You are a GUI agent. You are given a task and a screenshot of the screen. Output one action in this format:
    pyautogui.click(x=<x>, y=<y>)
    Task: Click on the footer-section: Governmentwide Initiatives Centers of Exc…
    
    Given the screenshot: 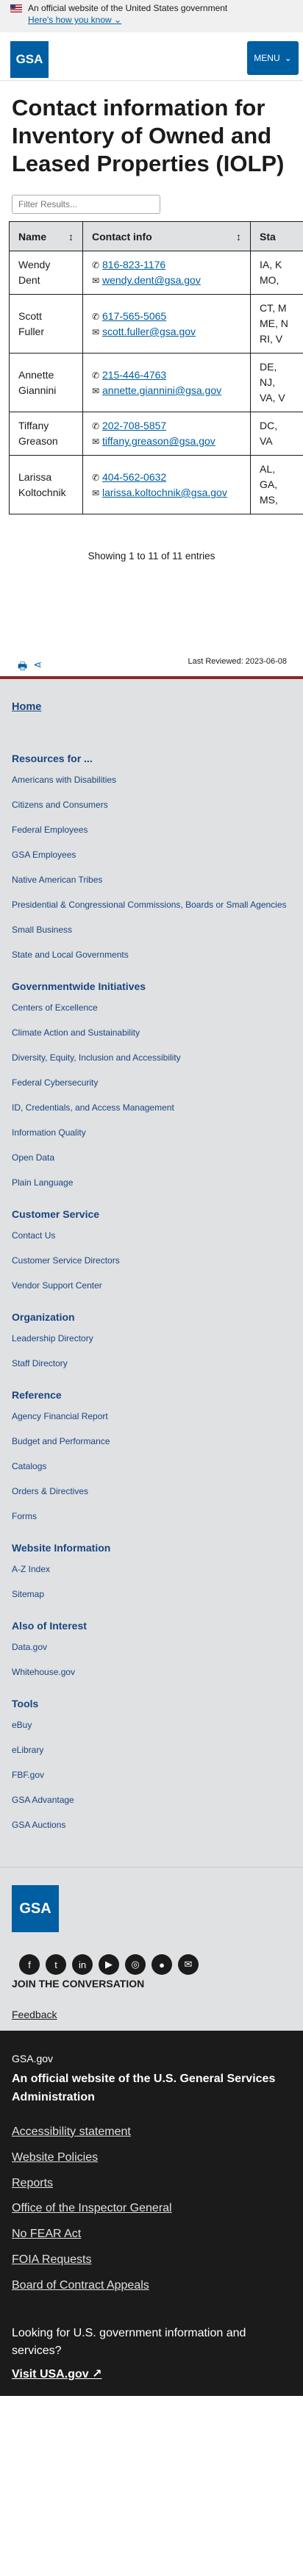 What is the action you would take?
    pyautogui.click(x=151, y=1084)
    